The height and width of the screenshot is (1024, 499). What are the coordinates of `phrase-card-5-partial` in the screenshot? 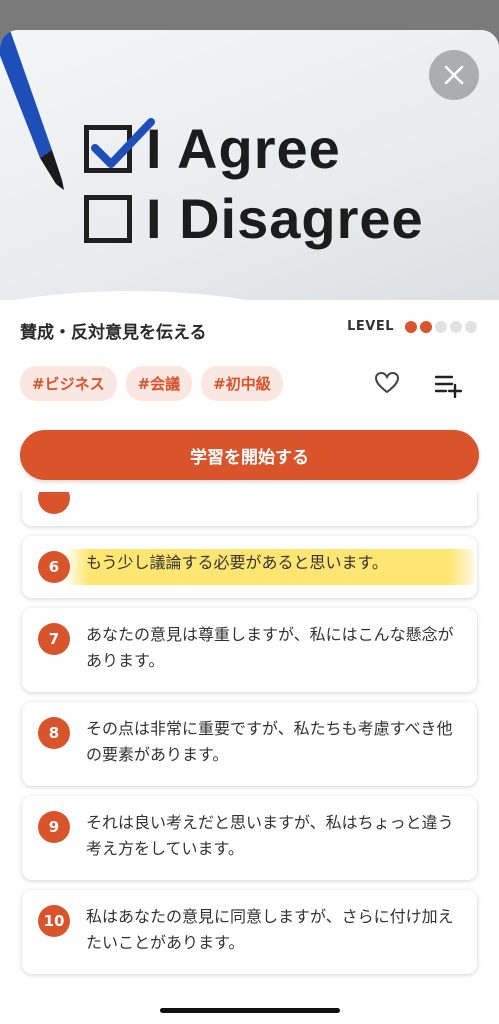 It's located at (249, 509).